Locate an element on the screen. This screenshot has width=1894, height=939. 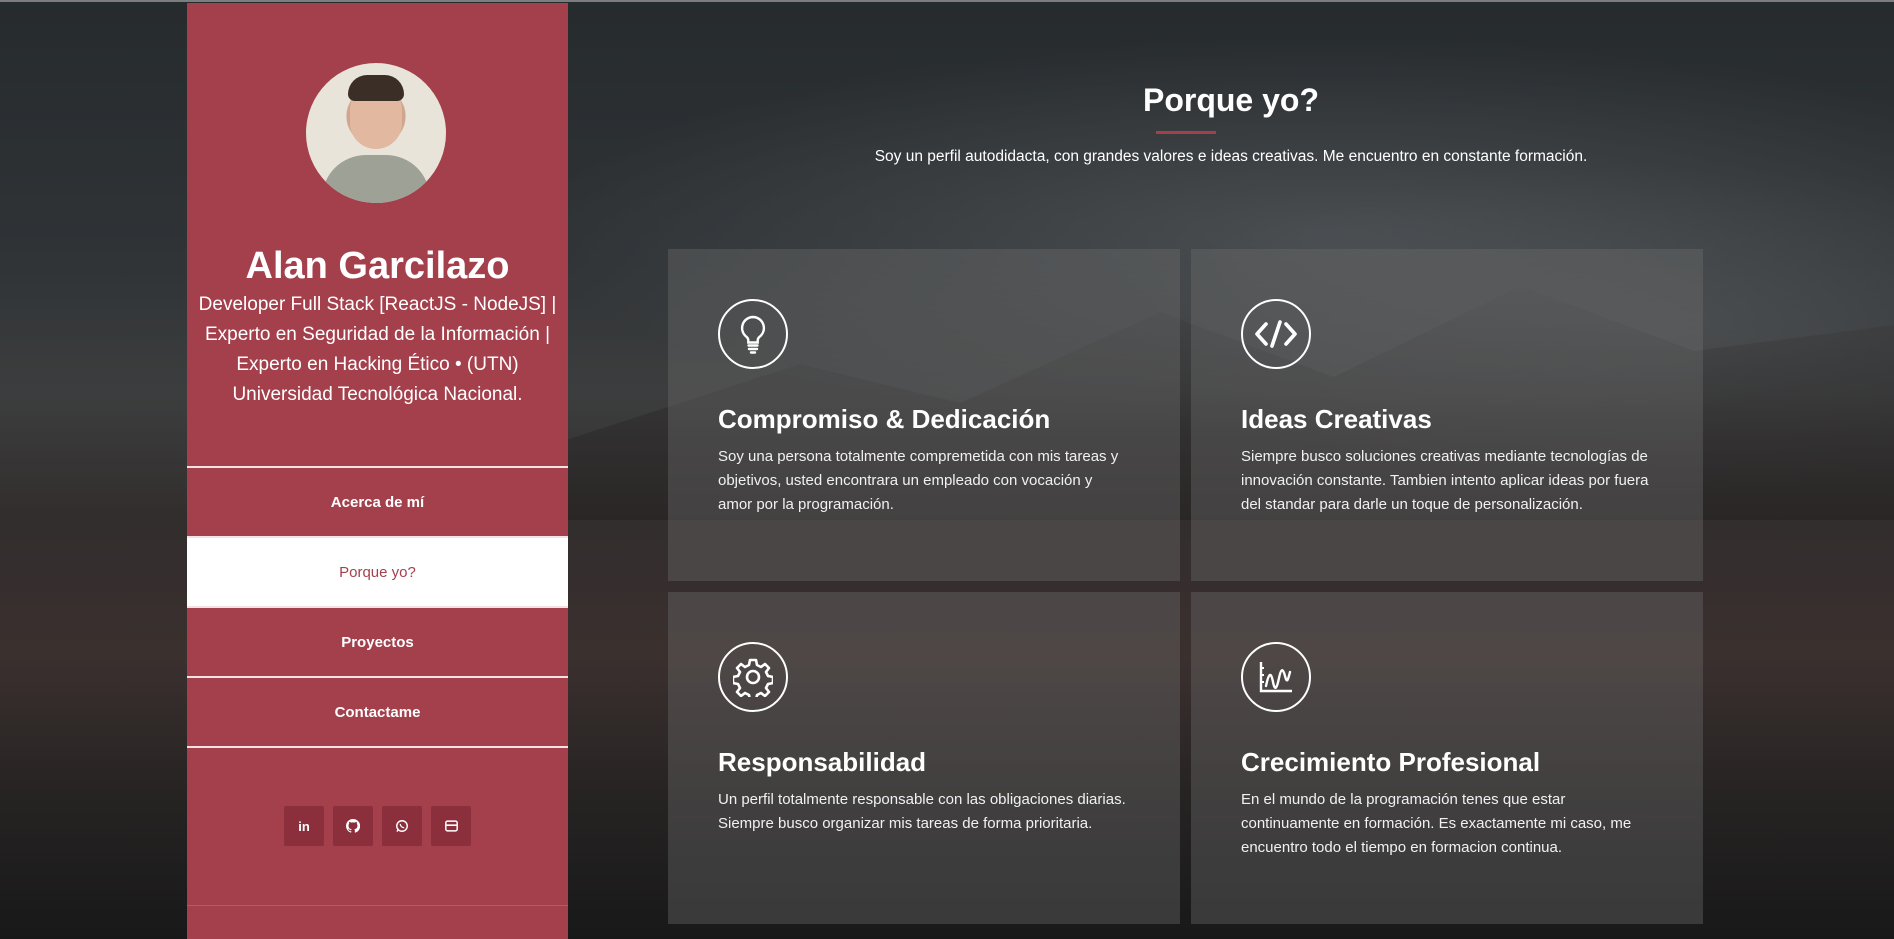
email-icon is located at coordinates (451, 826).